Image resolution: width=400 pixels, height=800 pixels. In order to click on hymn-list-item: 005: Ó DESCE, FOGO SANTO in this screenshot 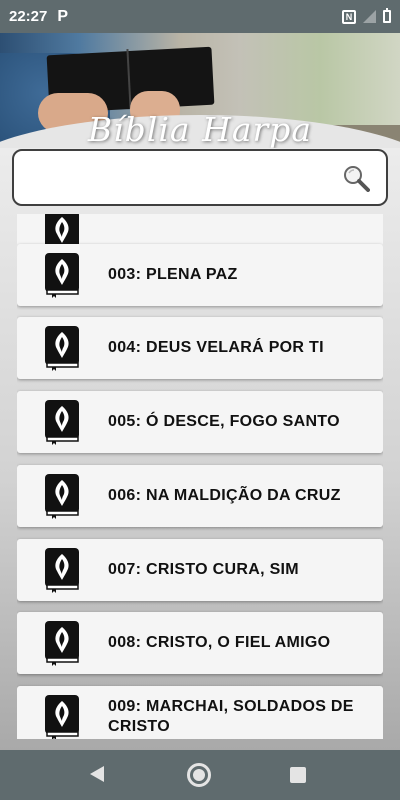, I will do `click(200, 422)`.